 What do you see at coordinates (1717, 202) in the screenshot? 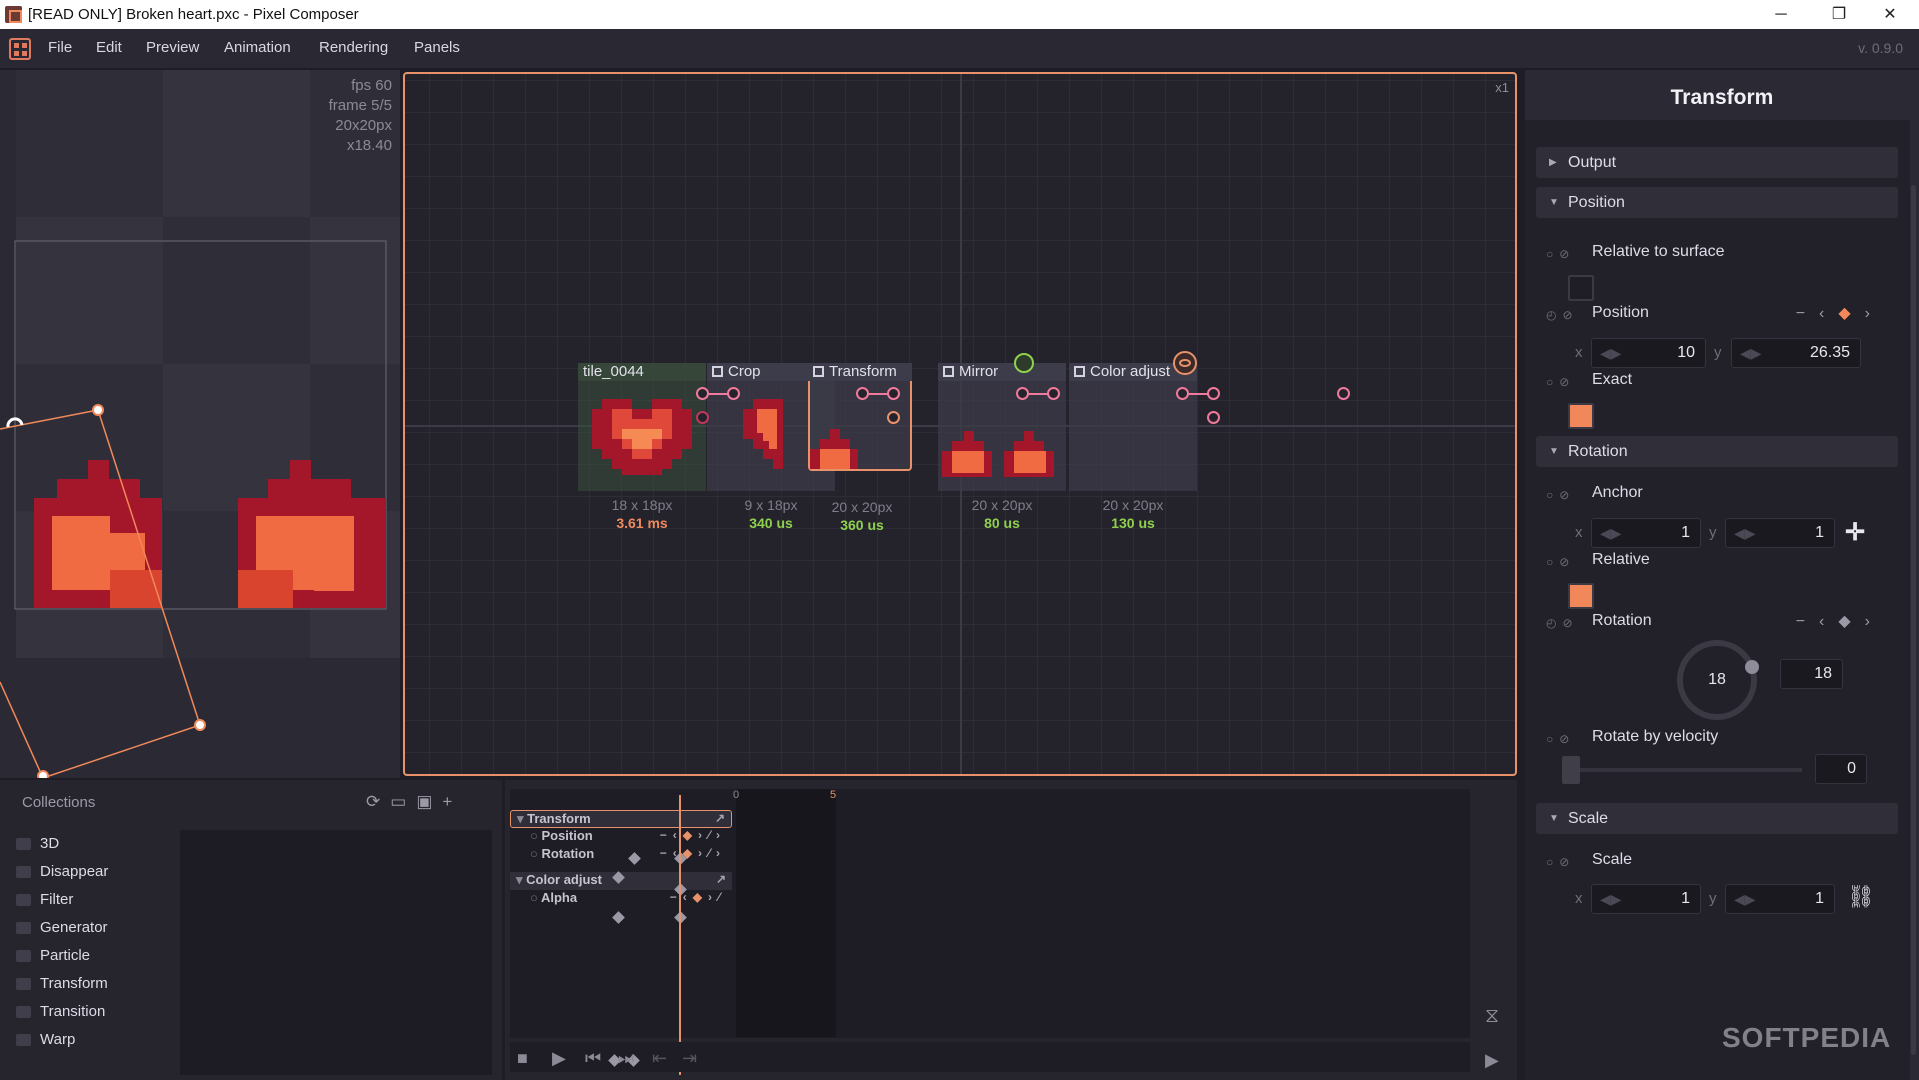
I see `section-position: ▼ Position` at bounding box center [1717, 202].